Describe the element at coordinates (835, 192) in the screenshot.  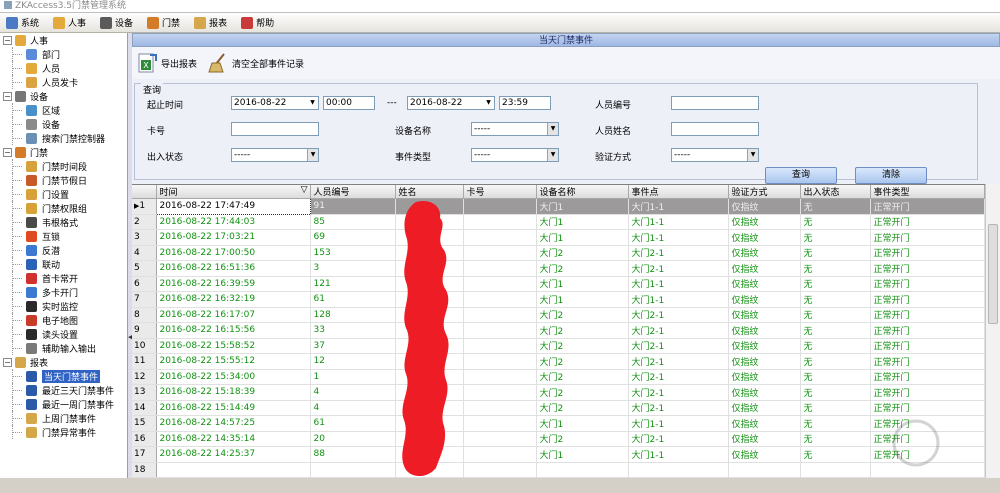
I see `column-header: 出入状态` at that location.